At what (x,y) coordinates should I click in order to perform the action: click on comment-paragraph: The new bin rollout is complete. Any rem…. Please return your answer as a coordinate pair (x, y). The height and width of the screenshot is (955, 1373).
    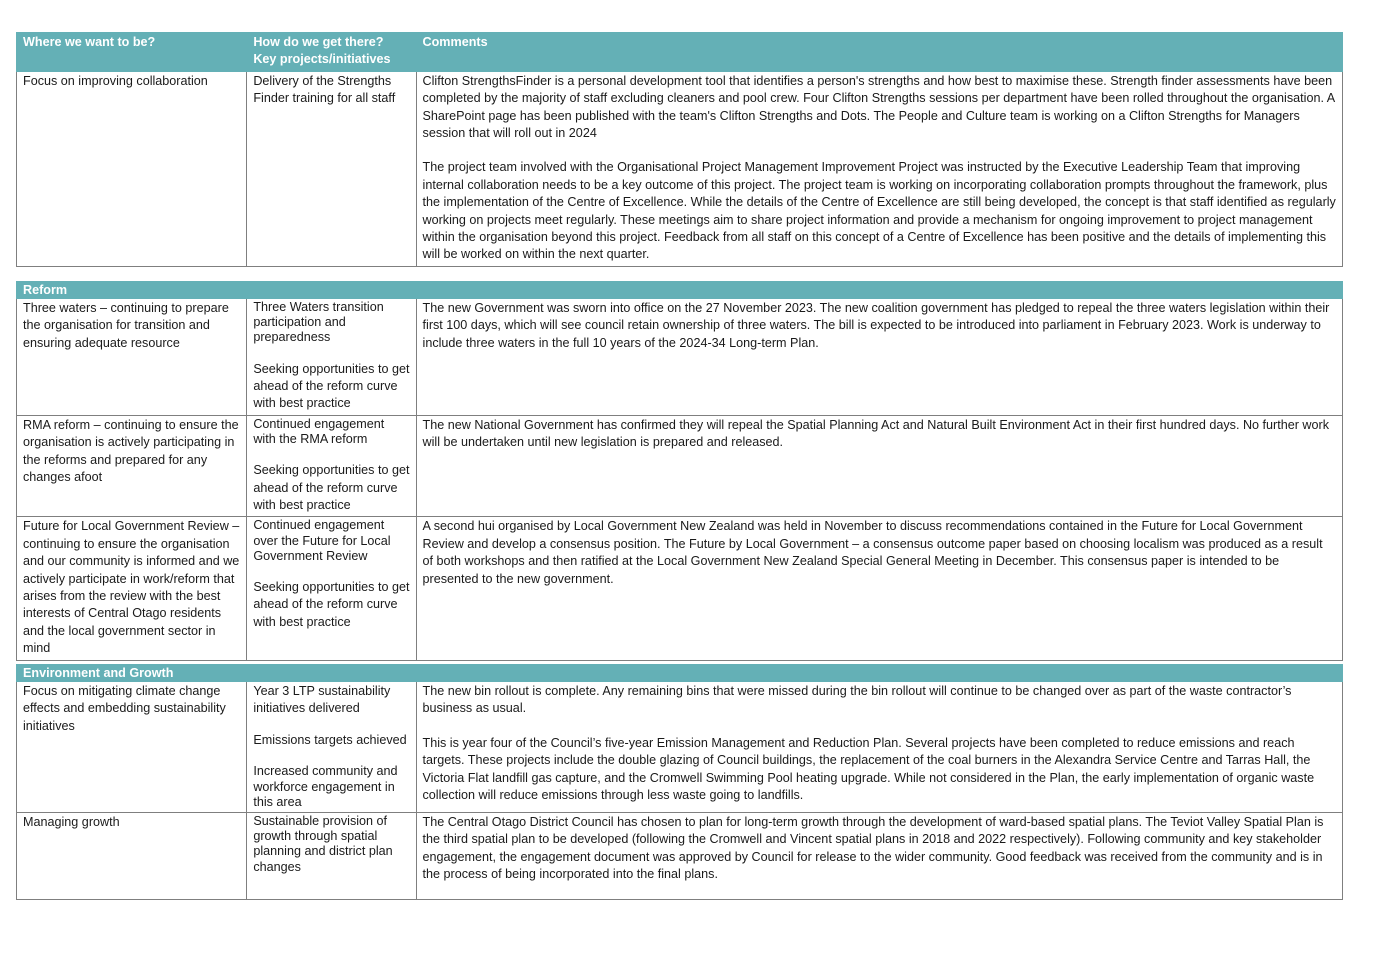
    Looking at the image, I should click on (857, 700).